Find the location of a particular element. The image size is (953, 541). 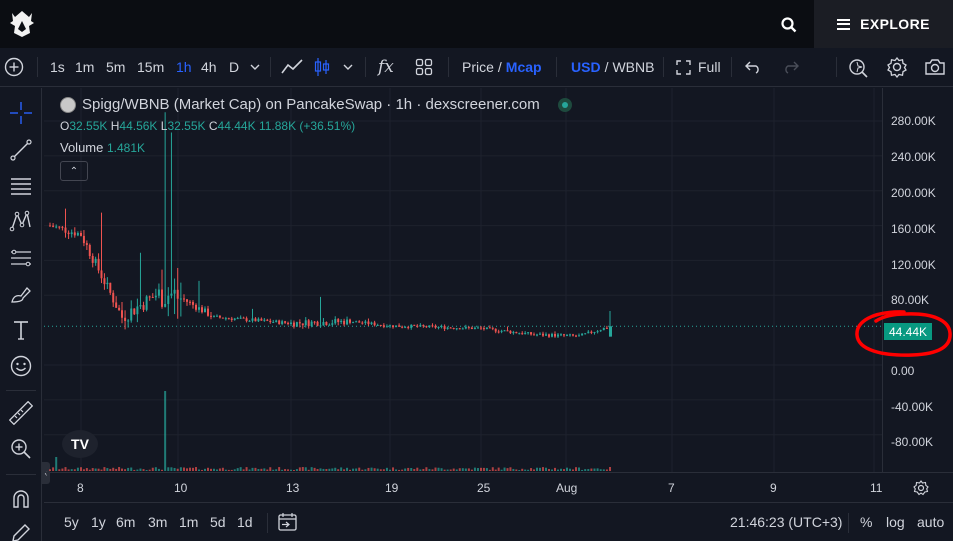

interval-15m: 15m is located at coordinates (150, 67).